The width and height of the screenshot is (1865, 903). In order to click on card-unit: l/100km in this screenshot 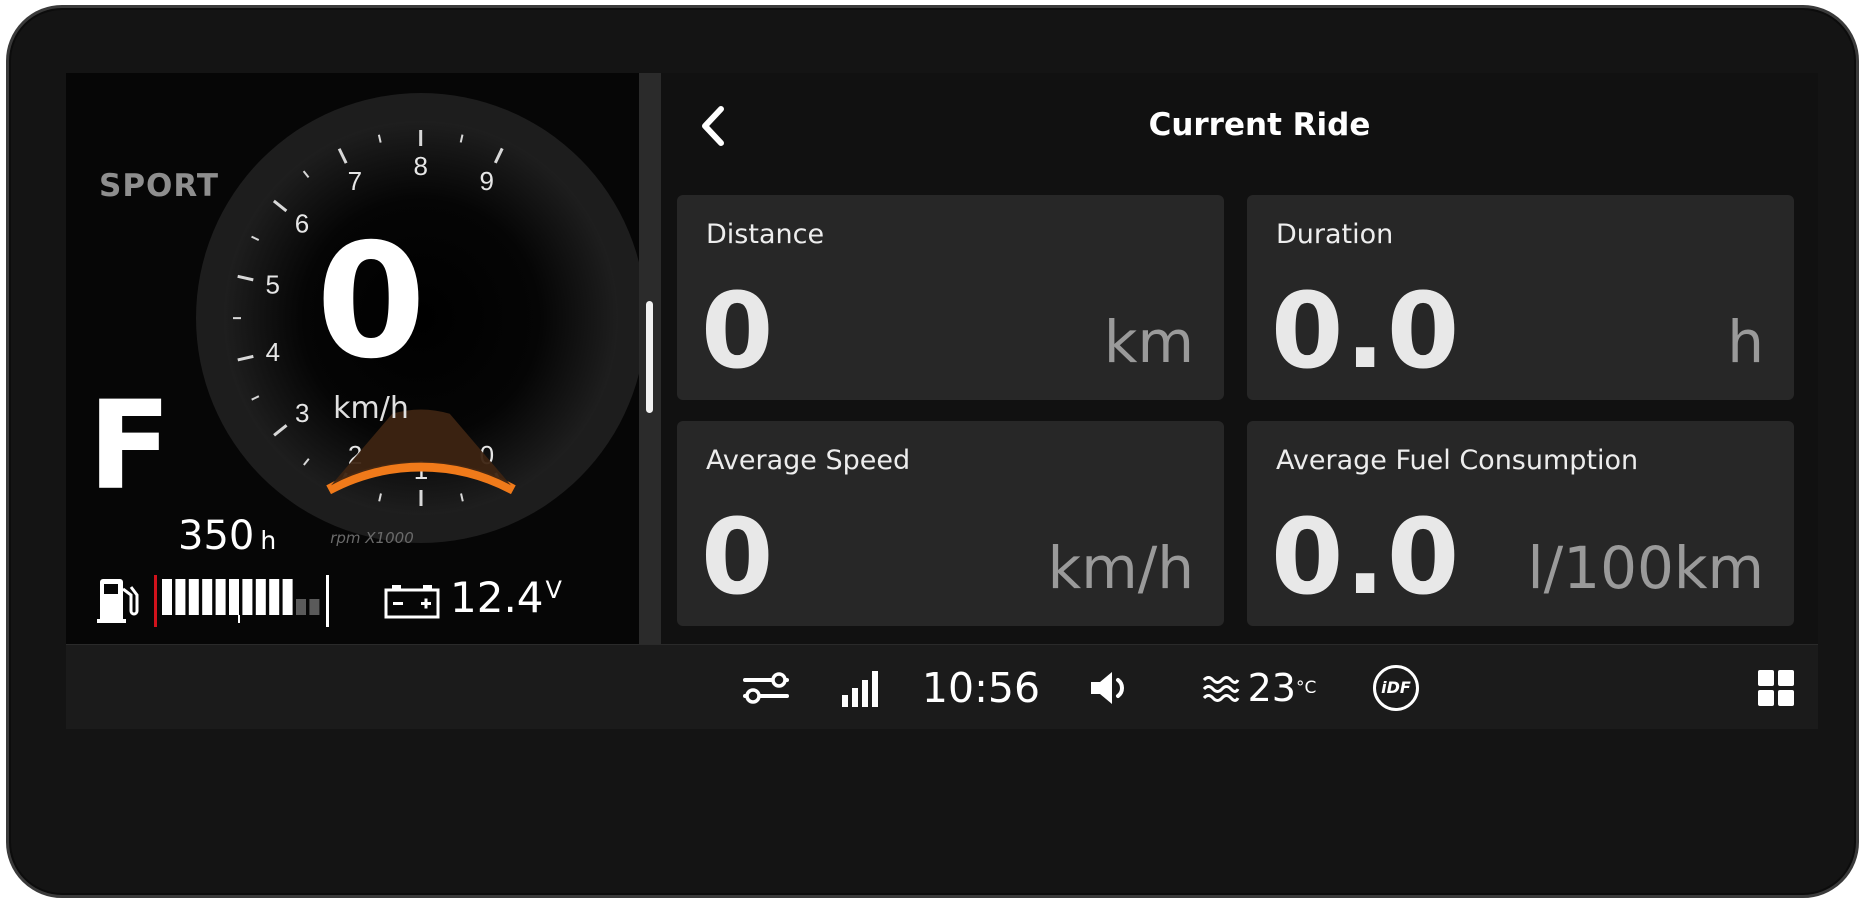, I will do `click(1645, 568)`.